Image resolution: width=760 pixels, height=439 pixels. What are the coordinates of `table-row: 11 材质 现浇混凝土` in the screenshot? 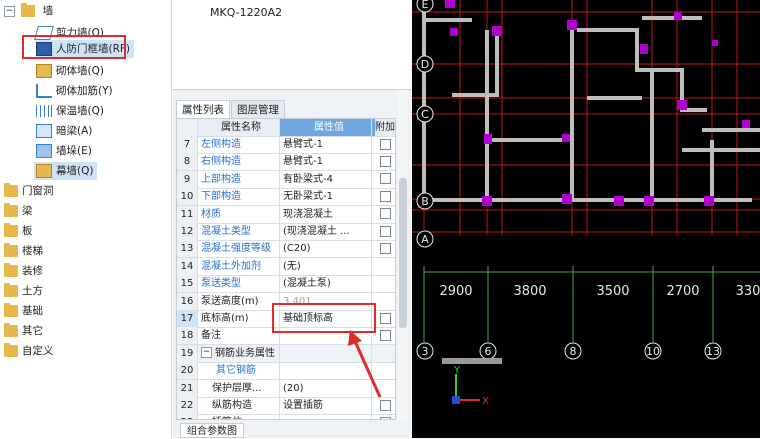 It's located at (286, 214).